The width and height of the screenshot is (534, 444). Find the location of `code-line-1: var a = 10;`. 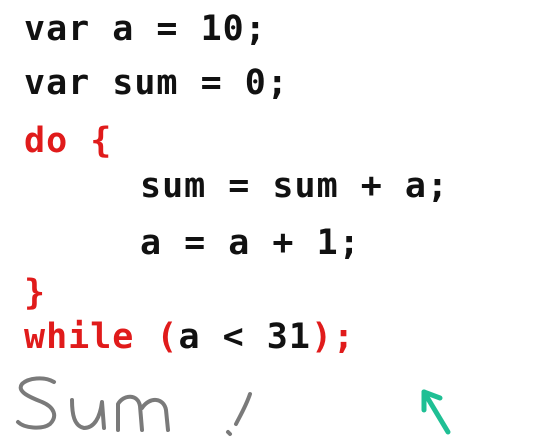

code-line-1: var a = 10; is located at coordinates (145, 29).